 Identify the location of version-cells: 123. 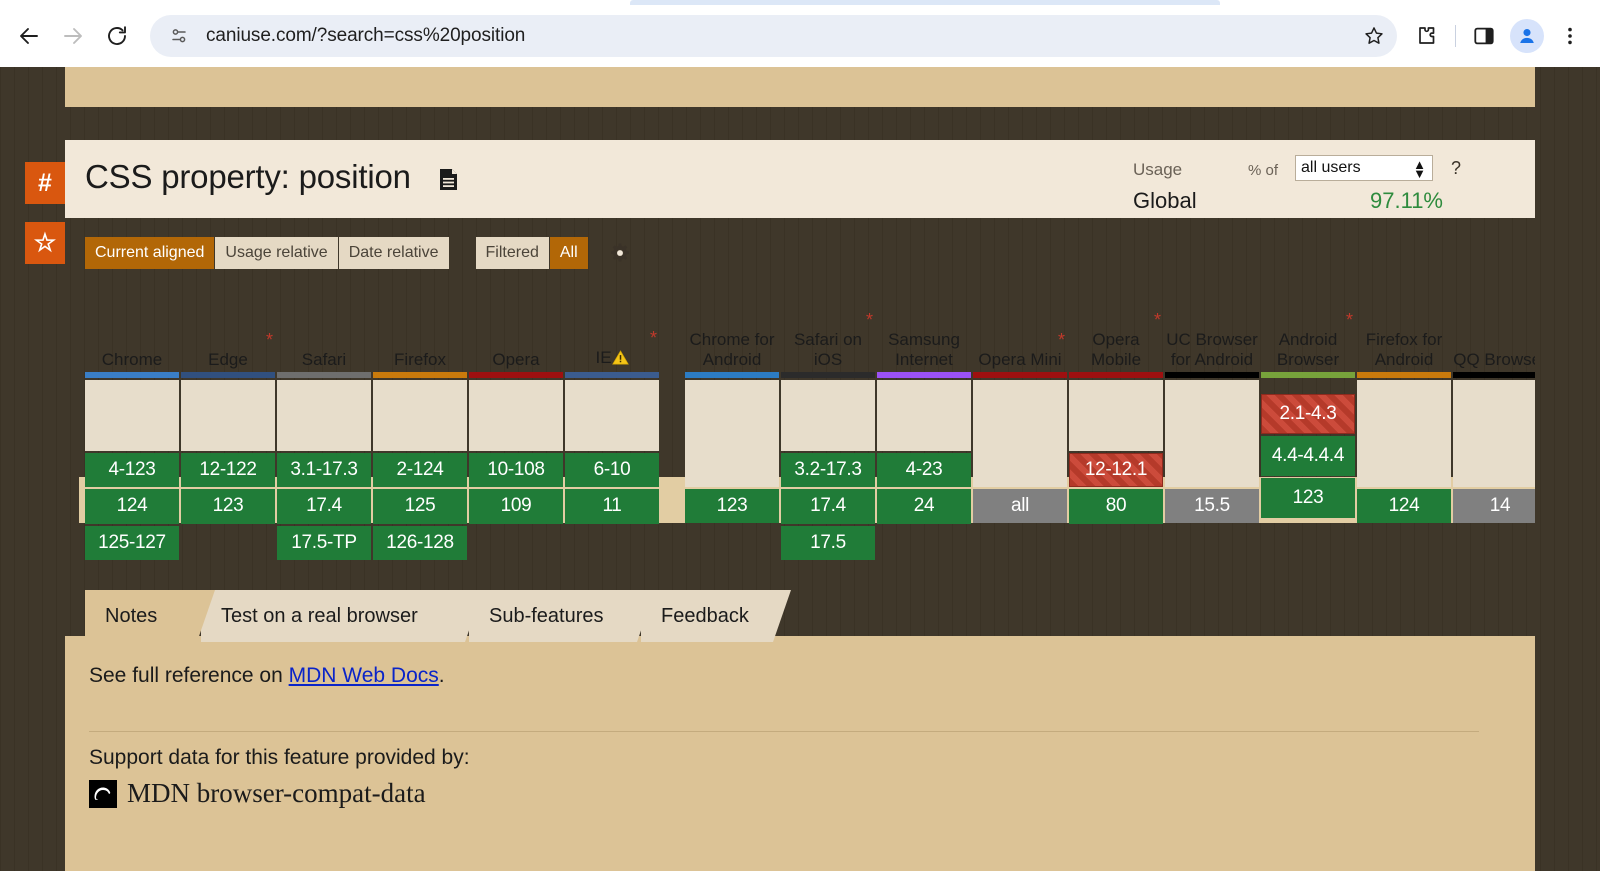
(732, 469).